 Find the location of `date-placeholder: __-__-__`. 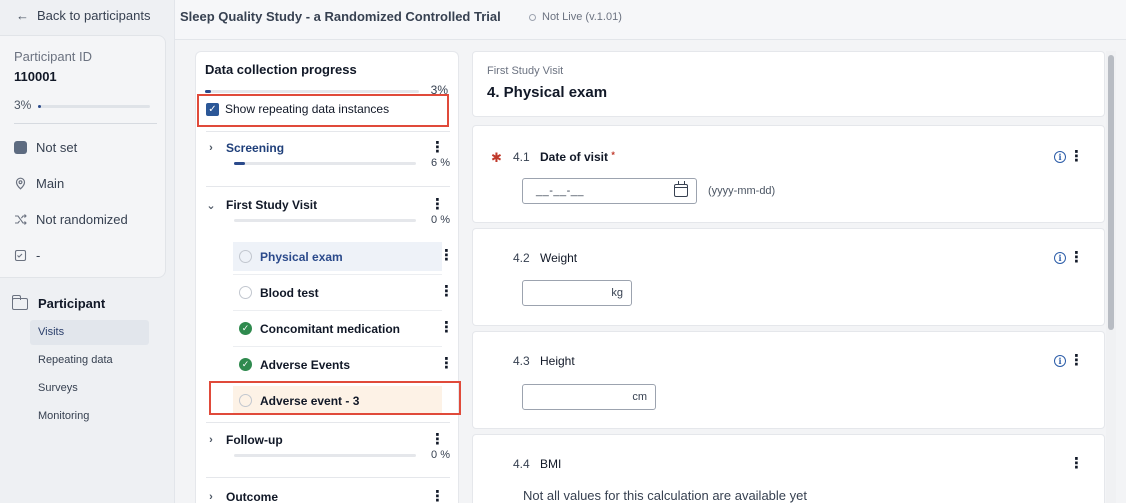

date-placeholder: __-__-__ is located at coordinates (560, 191).